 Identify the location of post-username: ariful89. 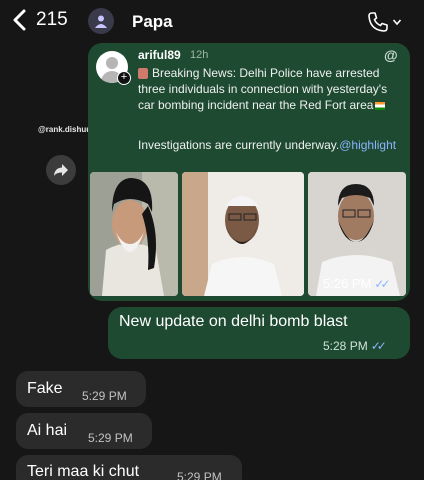
(159, 55).